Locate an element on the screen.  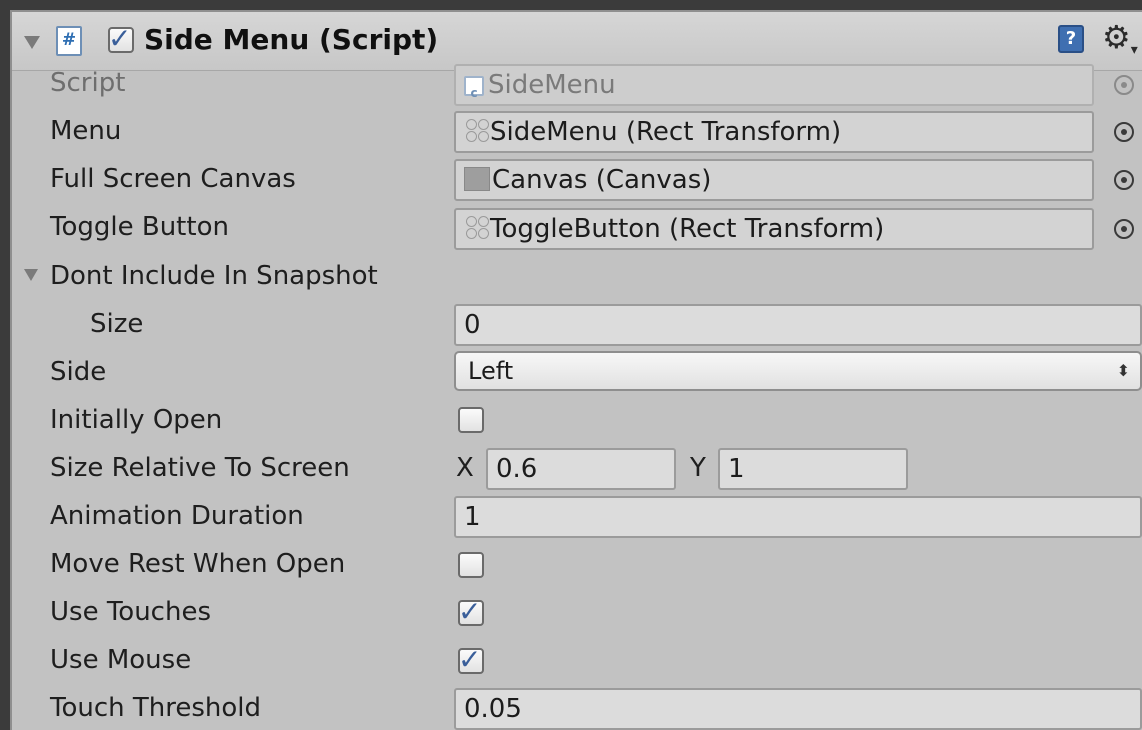
size-relative-label: Size Relative To Screen is located at coordinates (200, 468).